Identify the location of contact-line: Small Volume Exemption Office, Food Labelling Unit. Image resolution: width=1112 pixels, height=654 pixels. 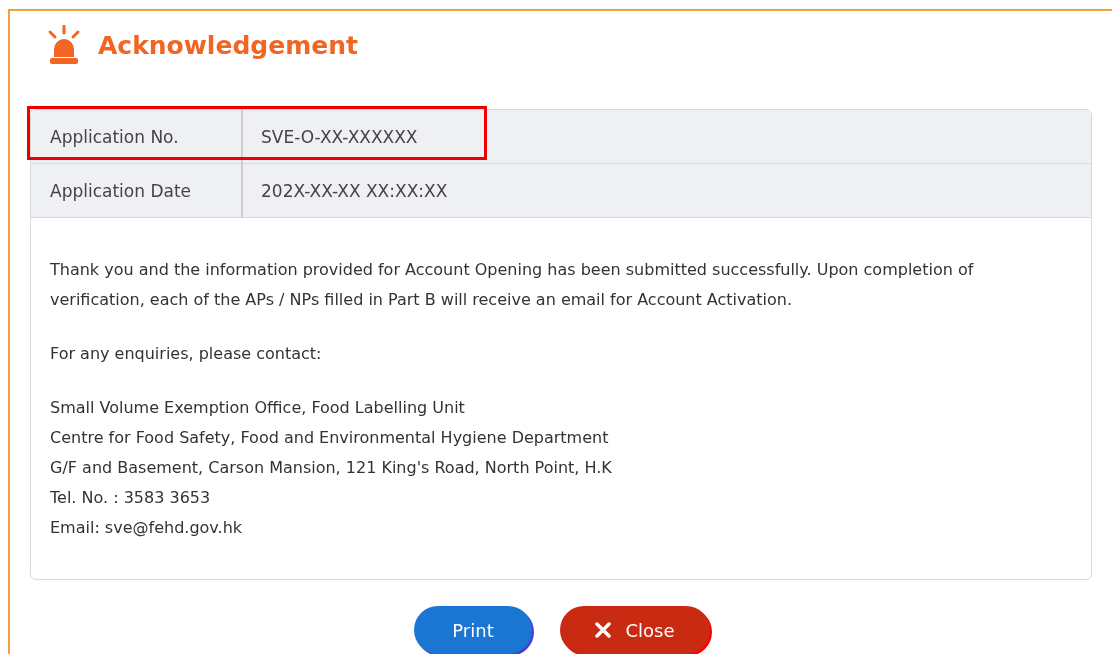
(258, 408).